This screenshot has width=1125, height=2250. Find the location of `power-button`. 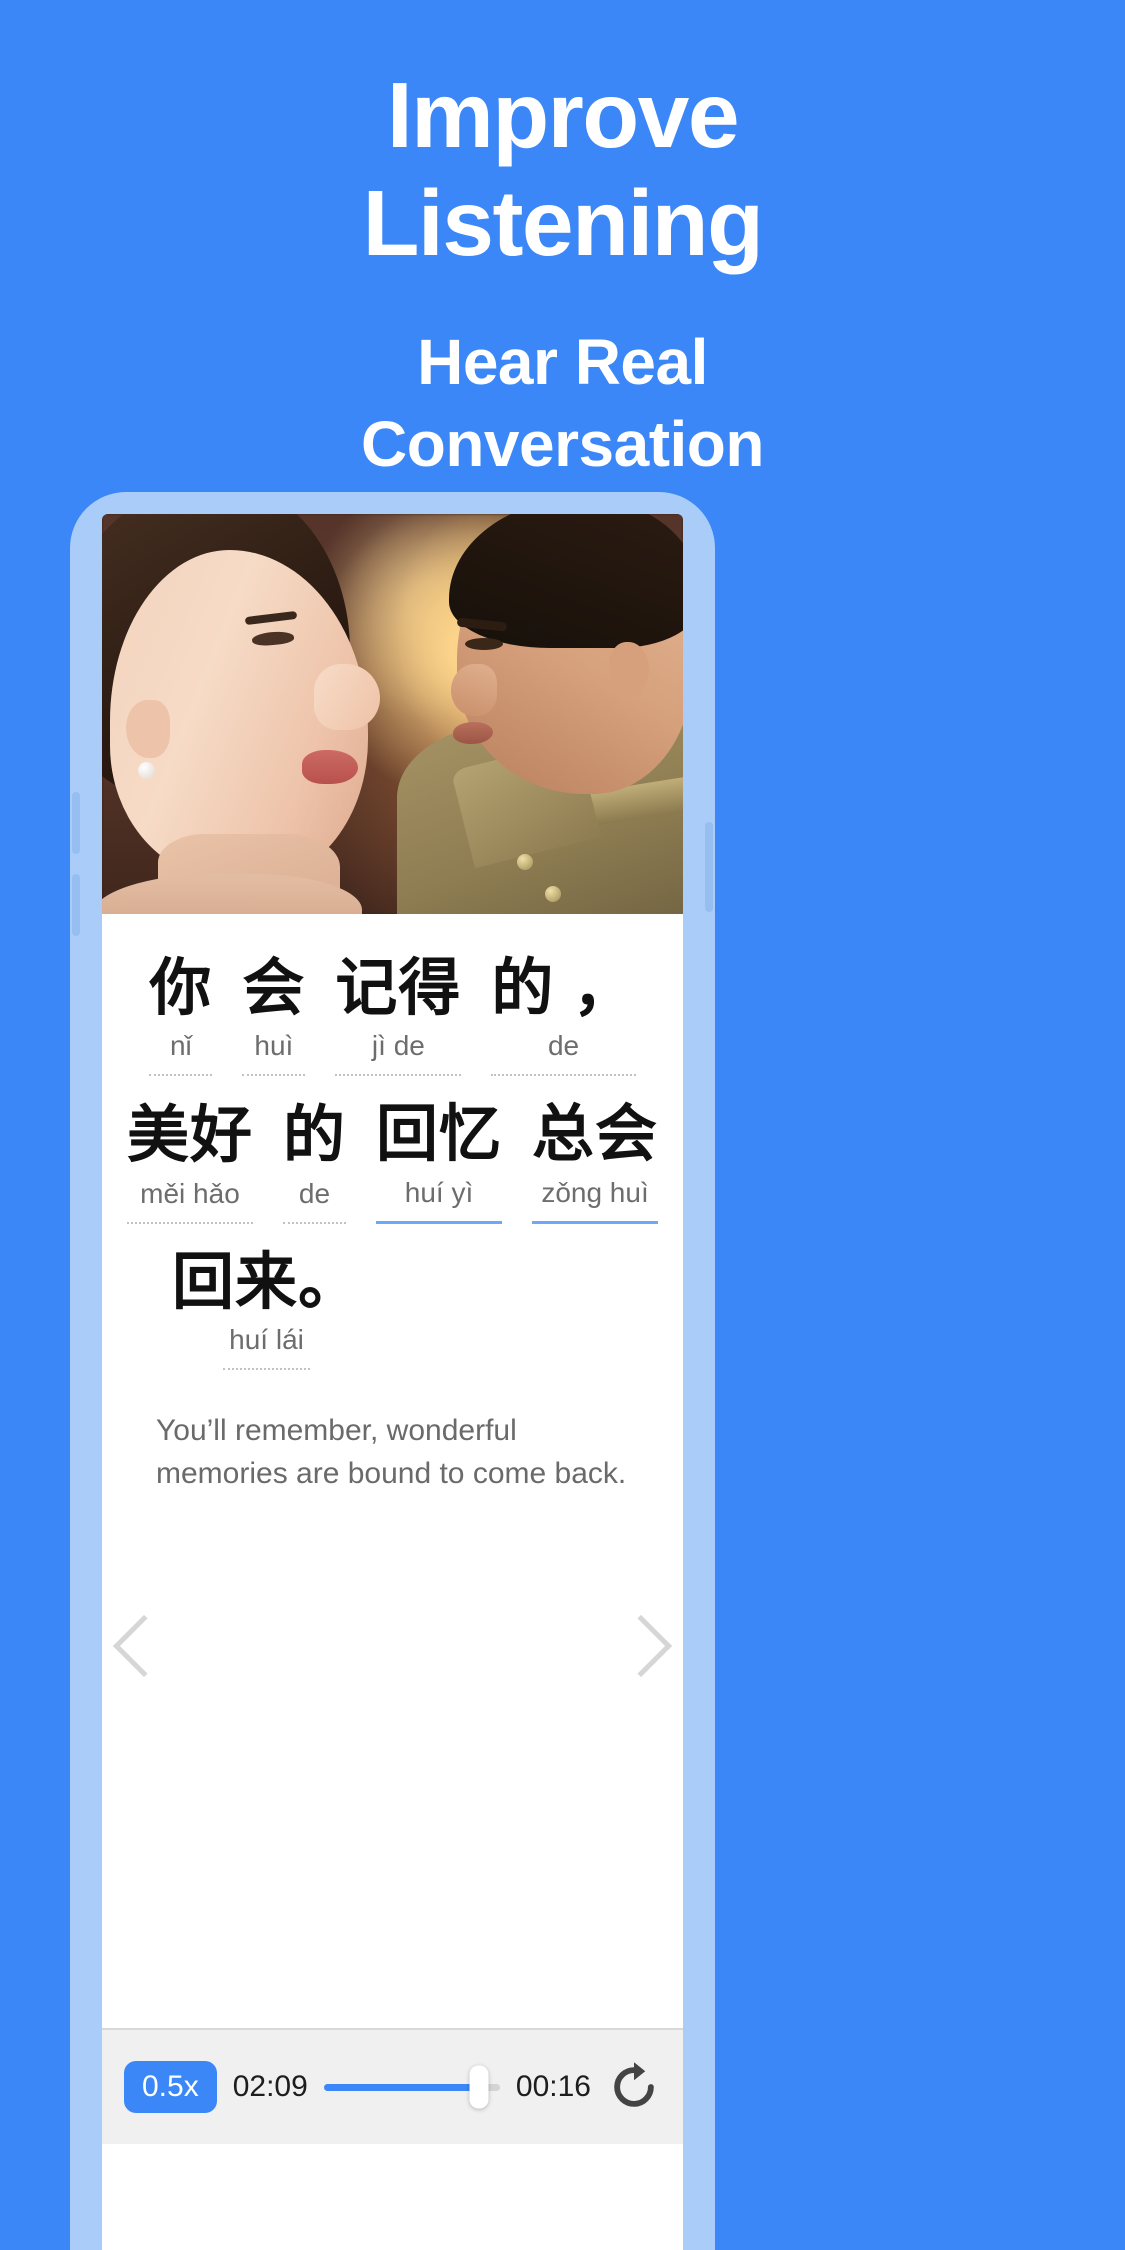

power-button is located at coordinates (709, 867).